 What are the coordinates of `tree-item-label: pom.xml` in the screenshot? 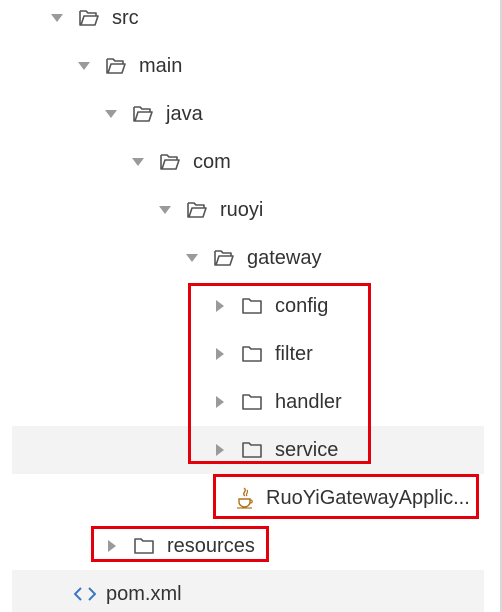 It's located at (144, 593).